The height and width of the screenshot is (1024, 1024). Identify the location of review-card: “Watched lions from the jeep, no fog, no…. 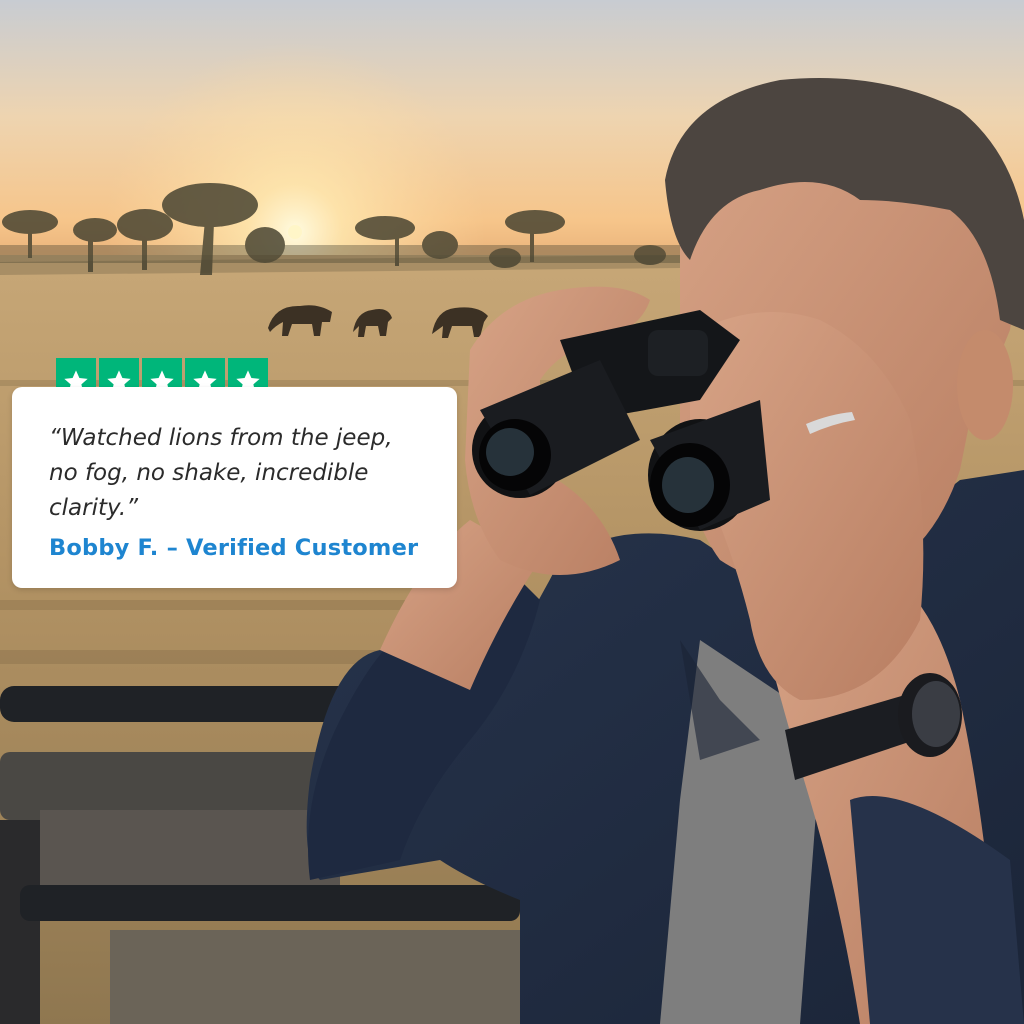
(234, 487).